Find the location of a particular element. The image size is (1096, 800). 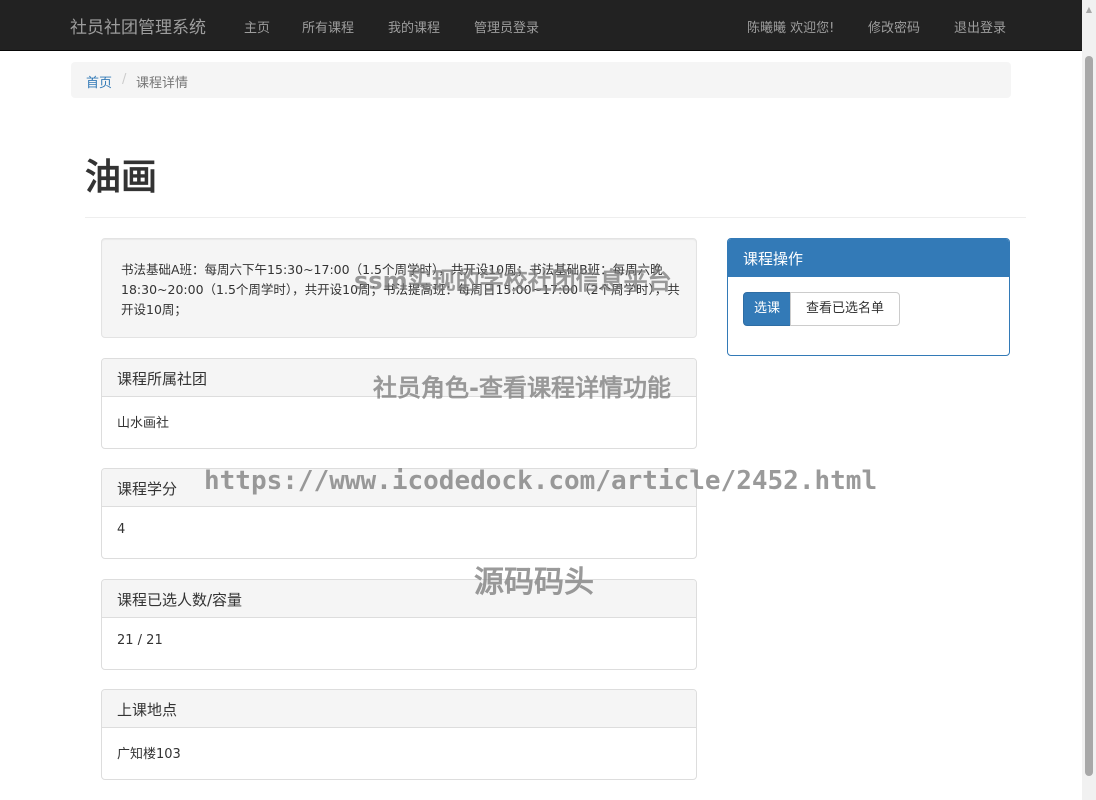

location-panel: 上课地点 广知楼103 is located at coordinates (399, 734).